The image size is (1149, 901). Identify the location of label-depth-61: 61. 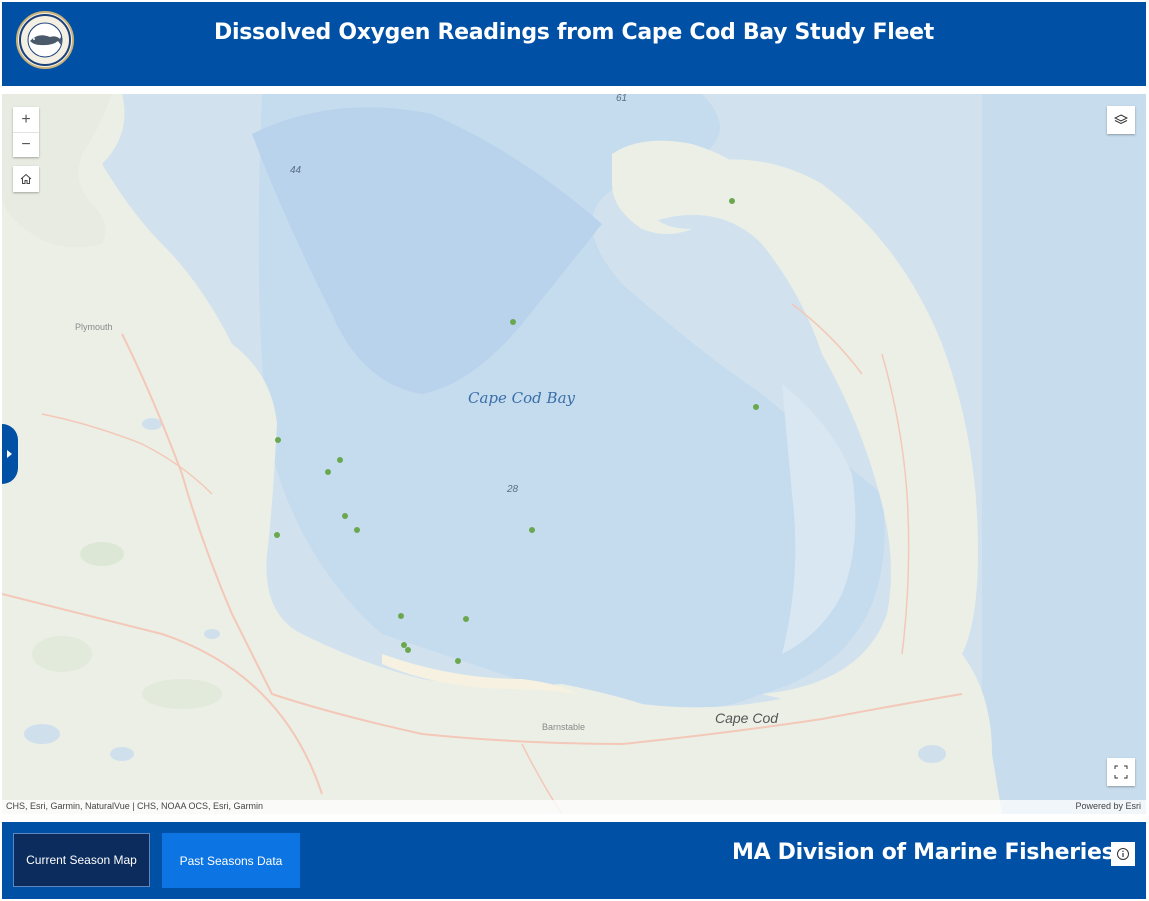
(622, 99).